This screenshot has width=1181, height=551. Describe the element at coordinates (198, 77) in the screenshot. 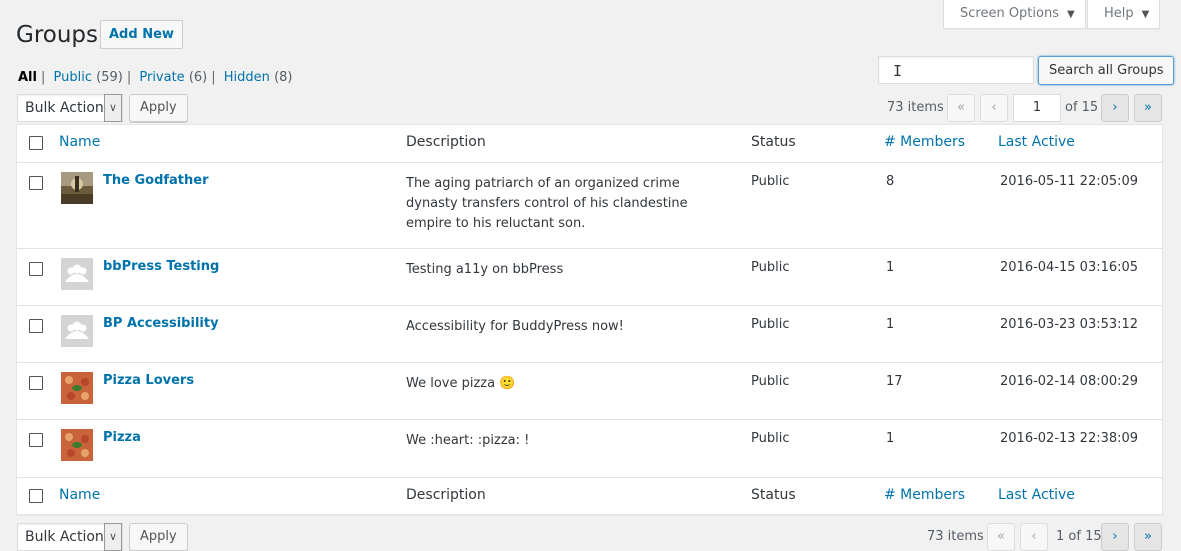

I see `filter-private-count: (6)` at that location.